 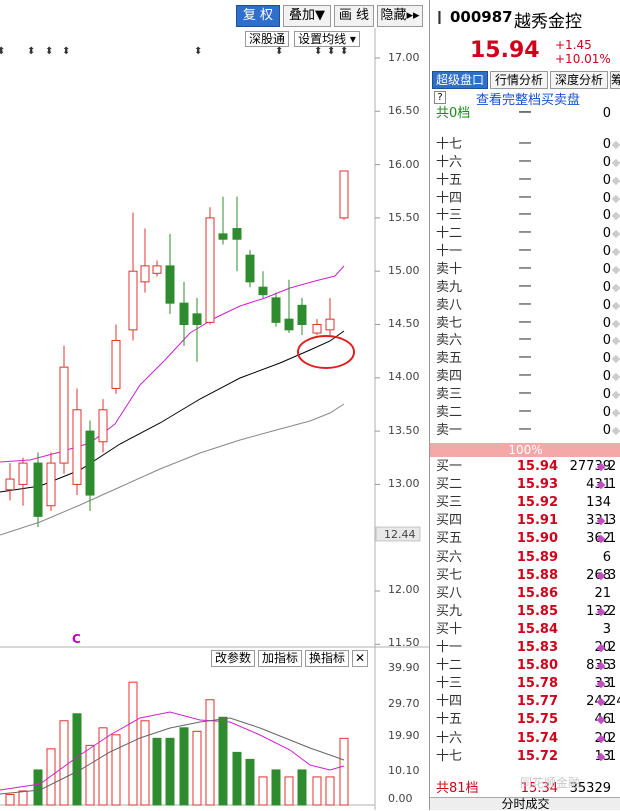 I want to click on price-tick: 11.50, so click(x=404, y=642).